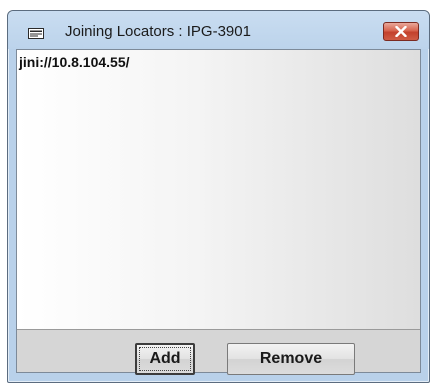 This screenshot has height=389, width=447. I want to click on title-bar: Joining Locators : IPG-3901, so click(218, 30).